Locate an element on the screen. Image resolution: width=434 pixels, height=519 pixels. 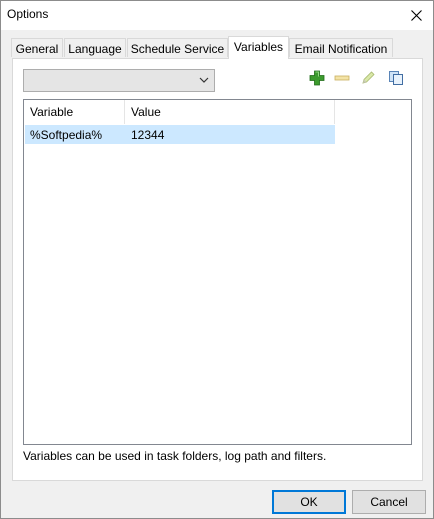
tab-language: Language is located at coordinates (95, 47).